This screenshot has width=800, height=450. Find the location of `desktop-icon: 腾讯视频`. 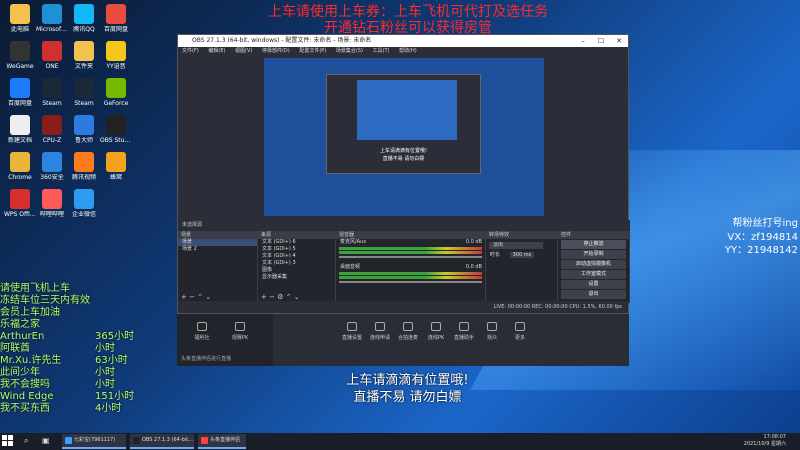

desktop-icon: 腾讯视频 is located at coordinates (84, 166).